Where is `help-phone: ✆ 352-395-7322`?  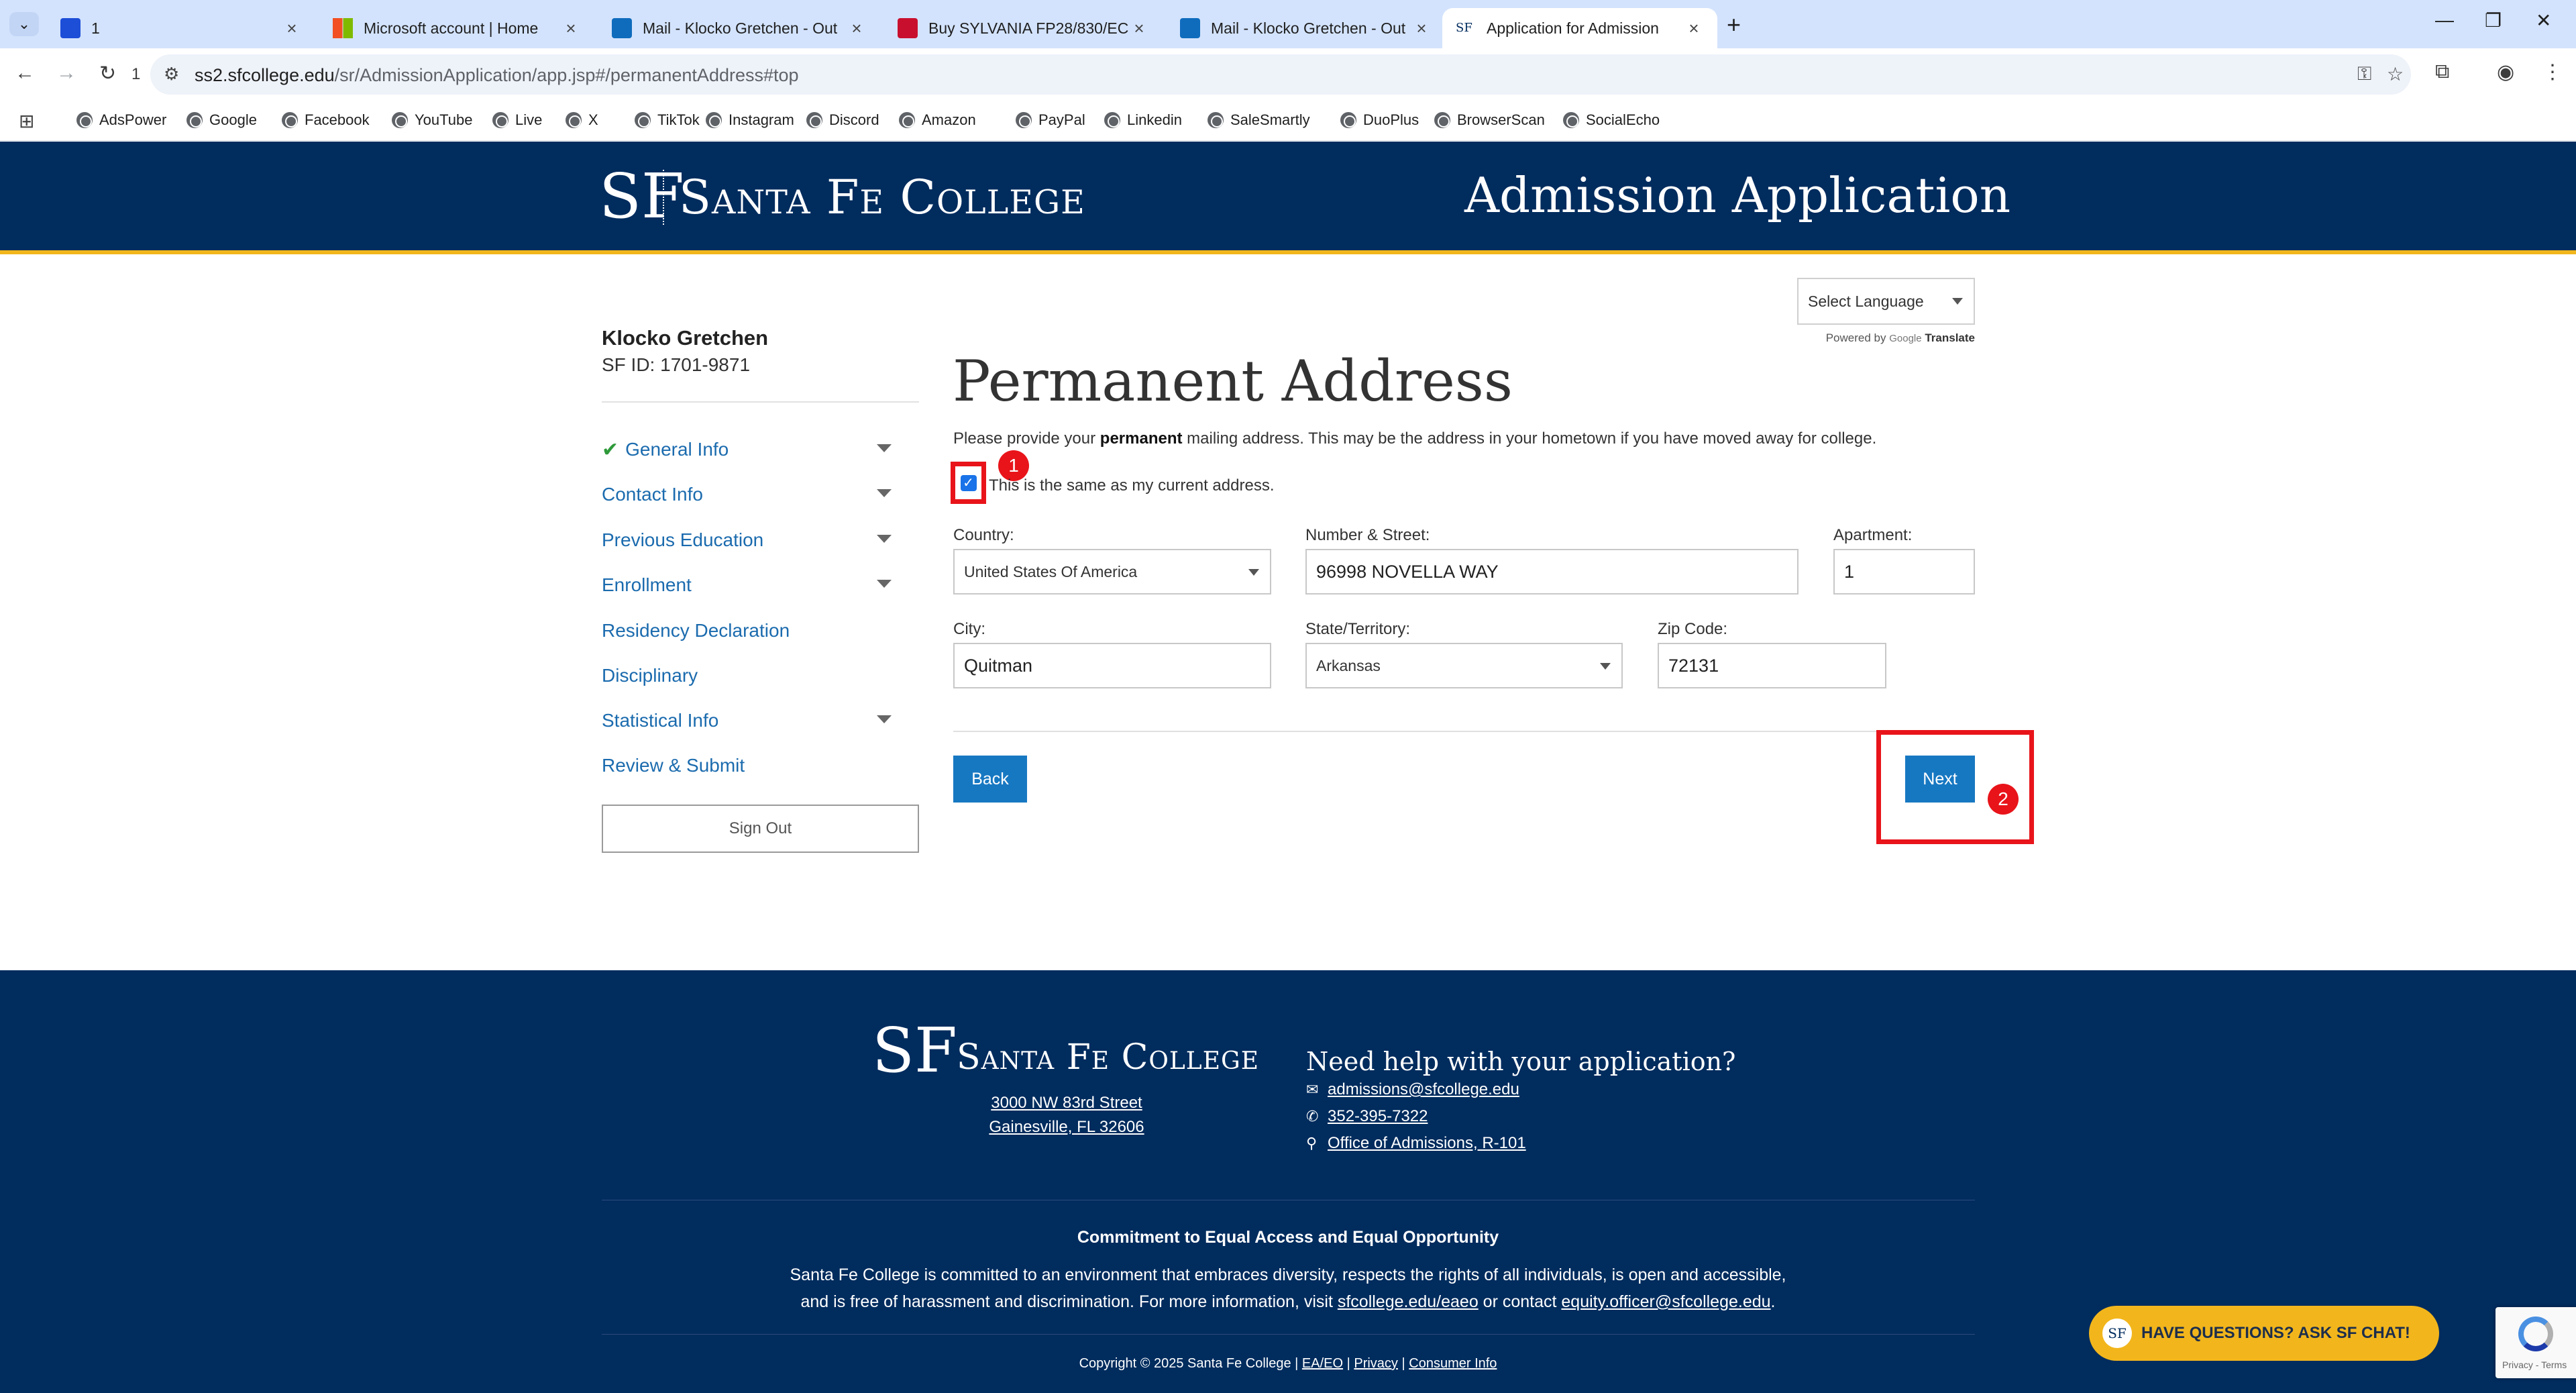 help-phone: ✆ 352-395-7322 is located at coordinates (1367, 1116).